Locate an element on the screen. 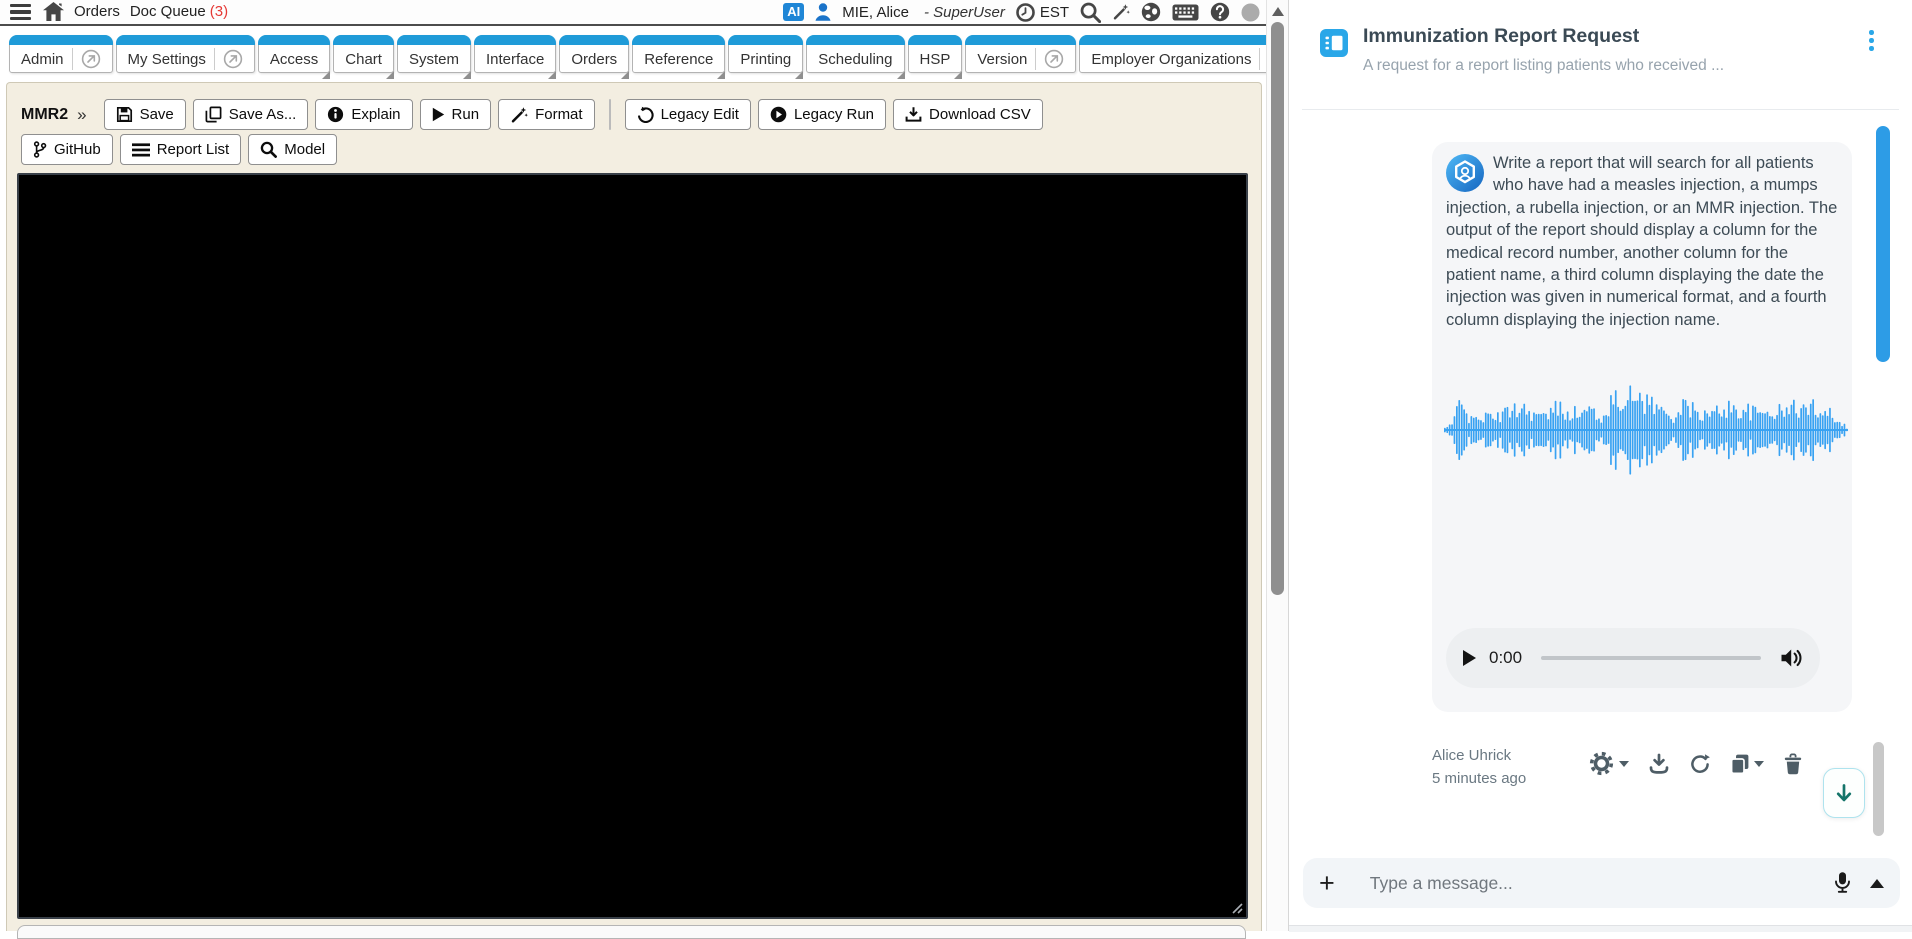 This screenshot has height=939, width=1912. legacy-run-button: Legacy Run is located at coordinates (822, 114).